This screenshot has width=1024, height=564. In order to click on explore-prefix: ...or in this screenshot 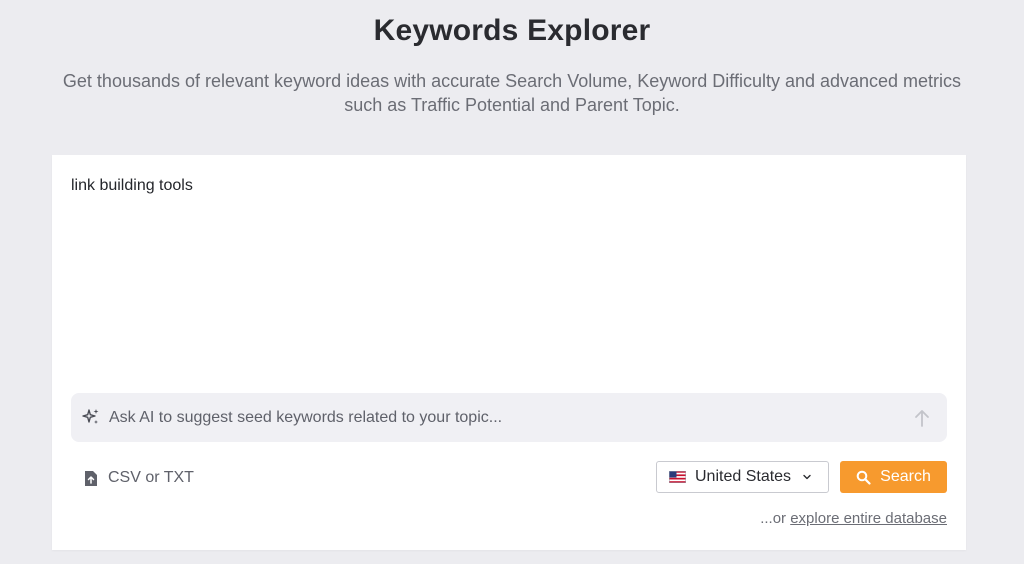, I will do `click(775, 518)`.